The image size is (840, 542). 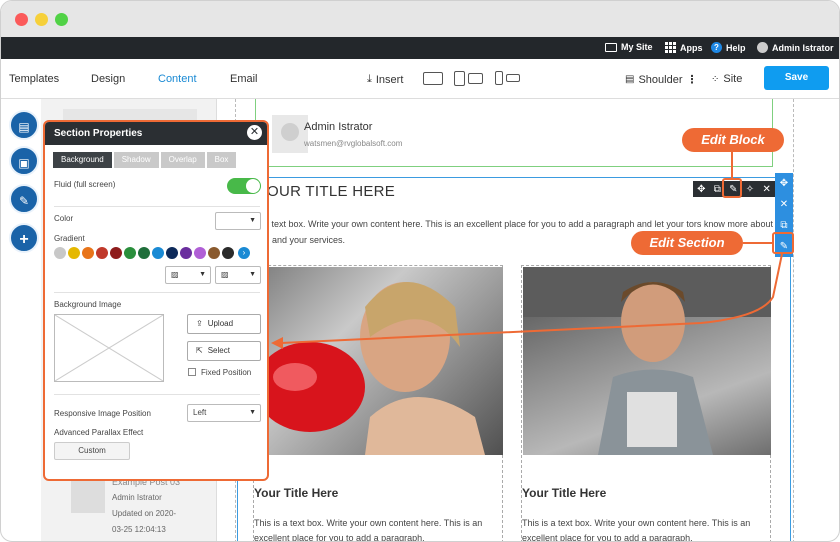 What do you see at coordinates (717, 189) in the screenshot?
I see `copy-icon: ⧉` at bounding box center [717, 189].